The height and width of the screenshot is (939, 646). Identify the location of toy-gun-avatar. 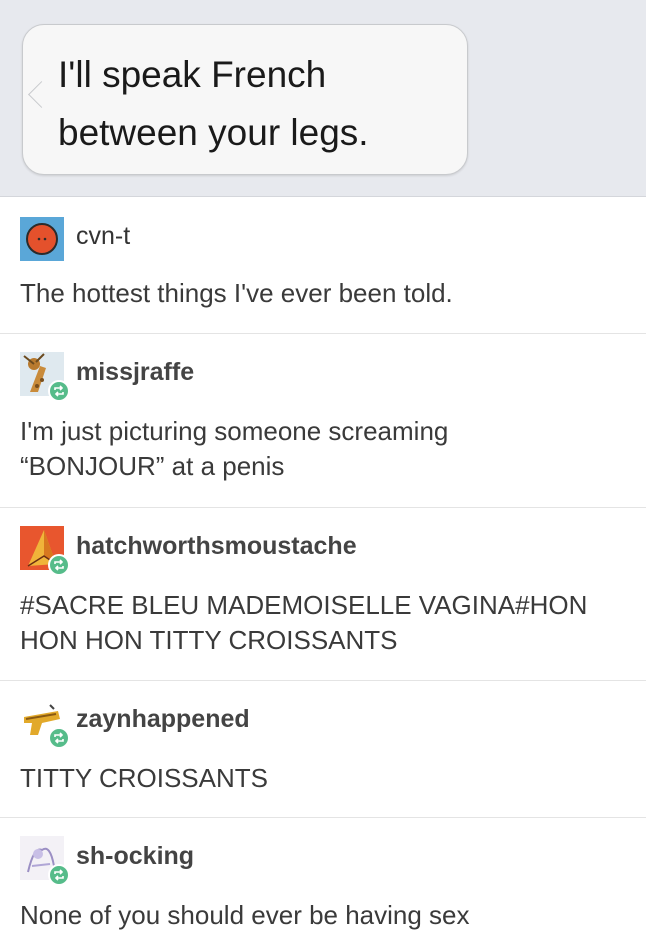
(45, 724).